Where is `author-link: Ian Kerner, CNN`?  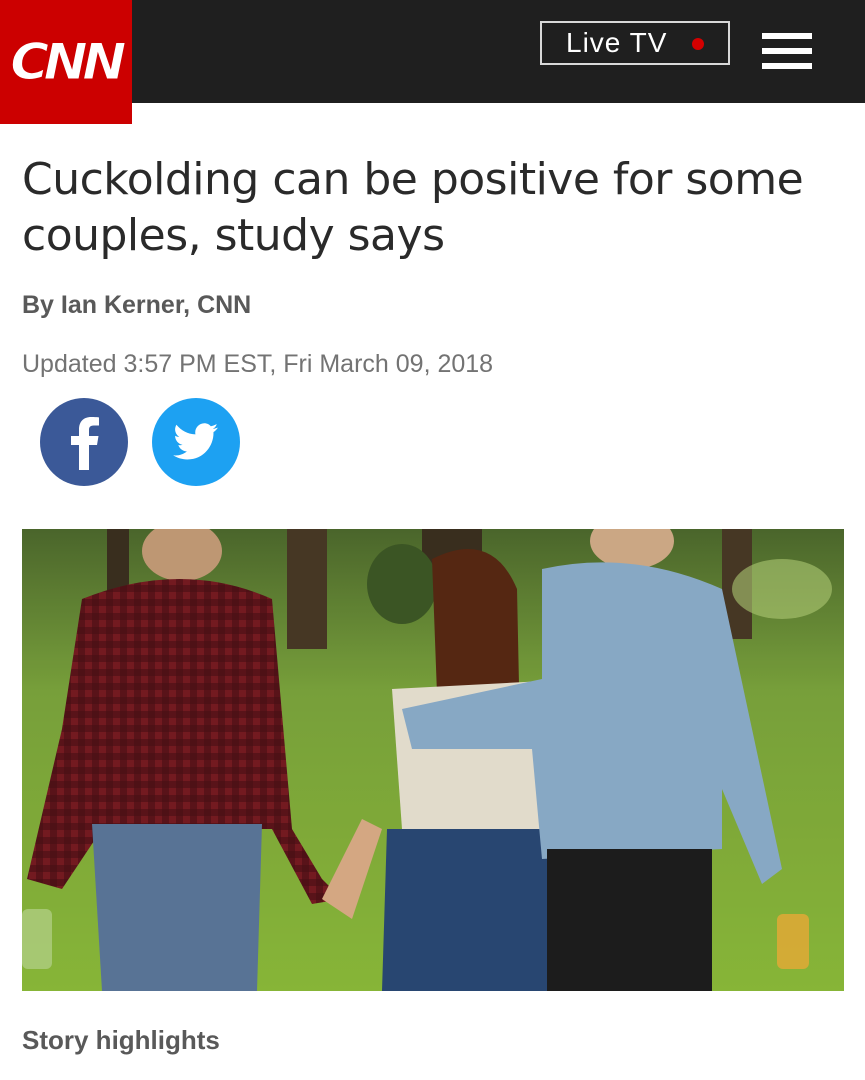 author-link: Ian Kerner, CNN is located at coordinates (156, 305).